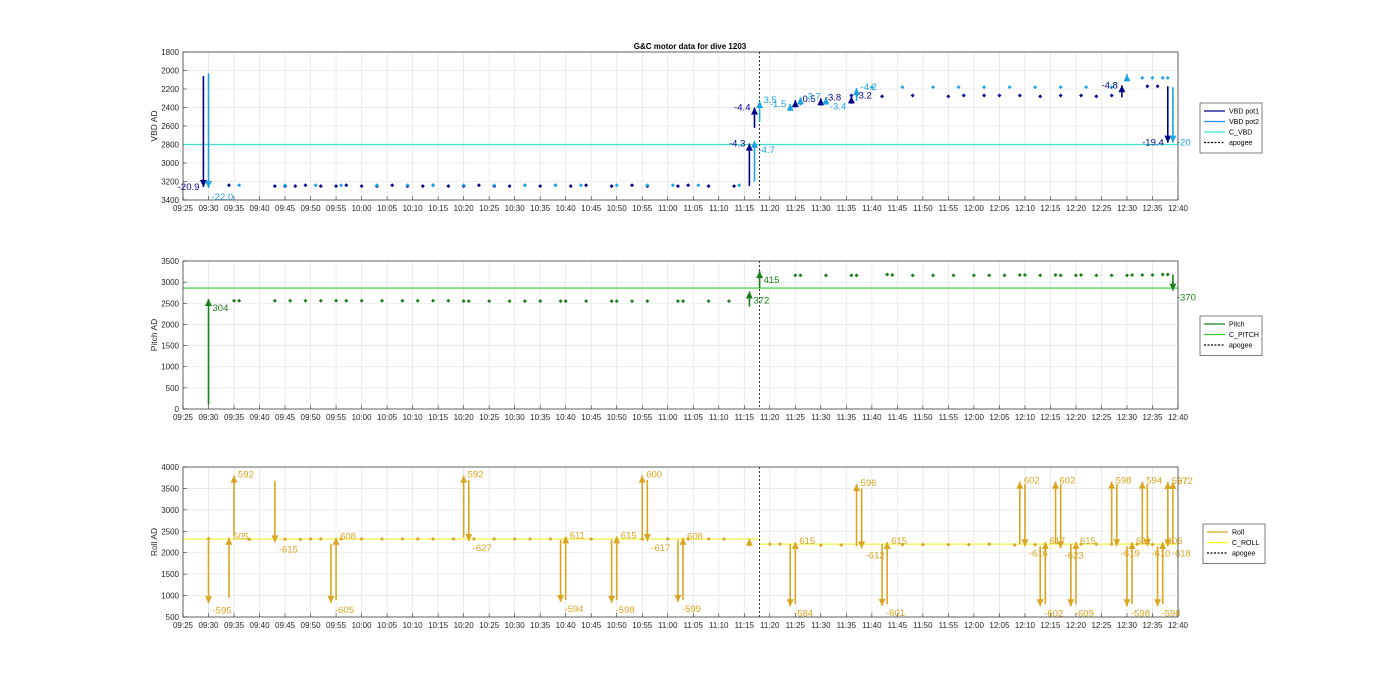 The width and height of the screenshot is (1400, 693). Describe the element at coordinates (1231, 128) in the screenshot. I see `legend: VBD pot1 VBD pot2 C_VBDapogee` at that location.